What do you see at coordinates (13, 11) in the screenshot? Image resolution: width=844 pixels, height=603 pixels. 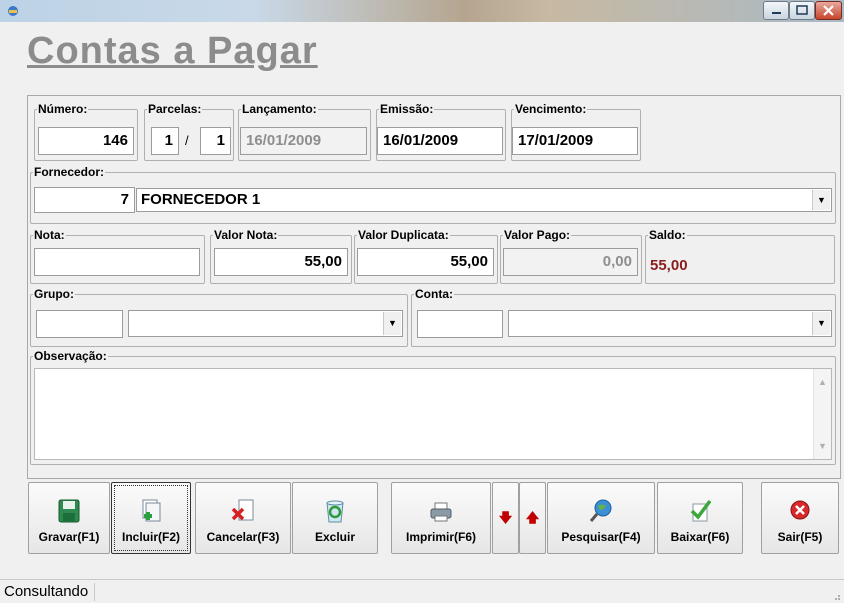 I see `app-icon` at bounding box center [13, 11].